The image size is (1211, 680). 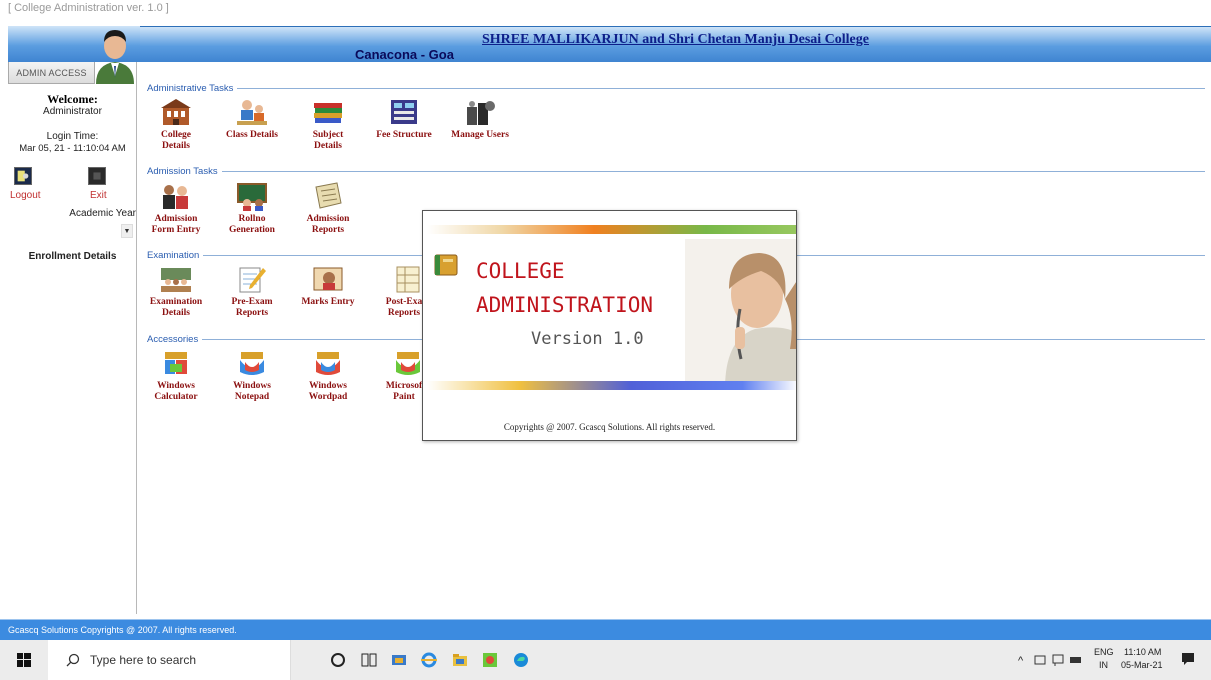 I want to click on tile-label: Marks Entry, so click(x=328, y=302).